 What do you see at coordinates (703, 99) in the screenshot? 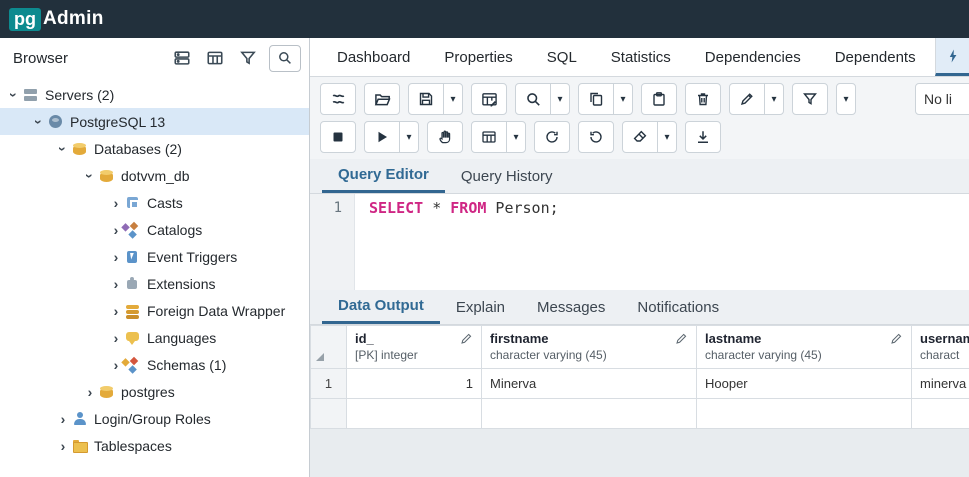
I see `delete-button` at bounding box center [703, 99].